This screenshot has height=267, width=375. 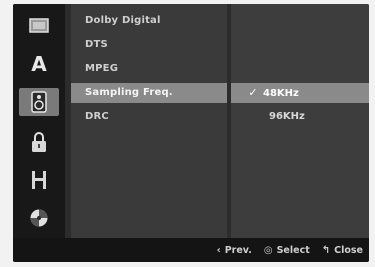 What do you see at coordinates (149, 45) in the screenshot?
I see `menu-item-dts: DTS` at bounding box center [149, 45].